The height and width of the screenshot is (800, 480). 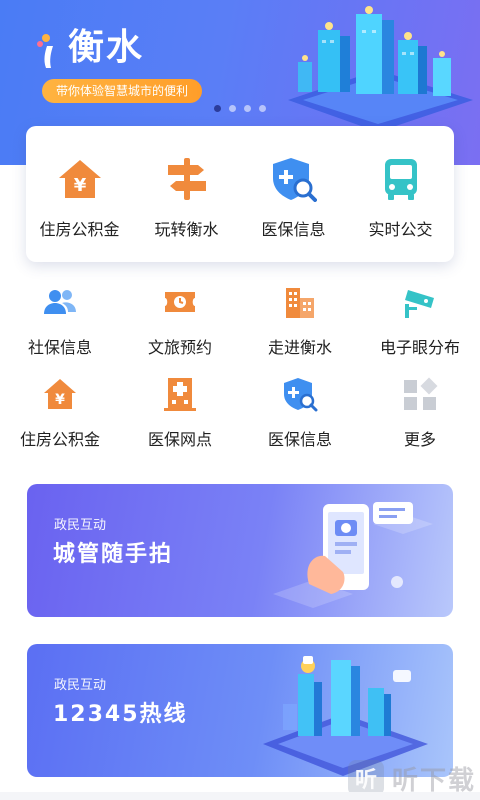 I want to click on ticket-clock-icon, so click(x=180, y=302).